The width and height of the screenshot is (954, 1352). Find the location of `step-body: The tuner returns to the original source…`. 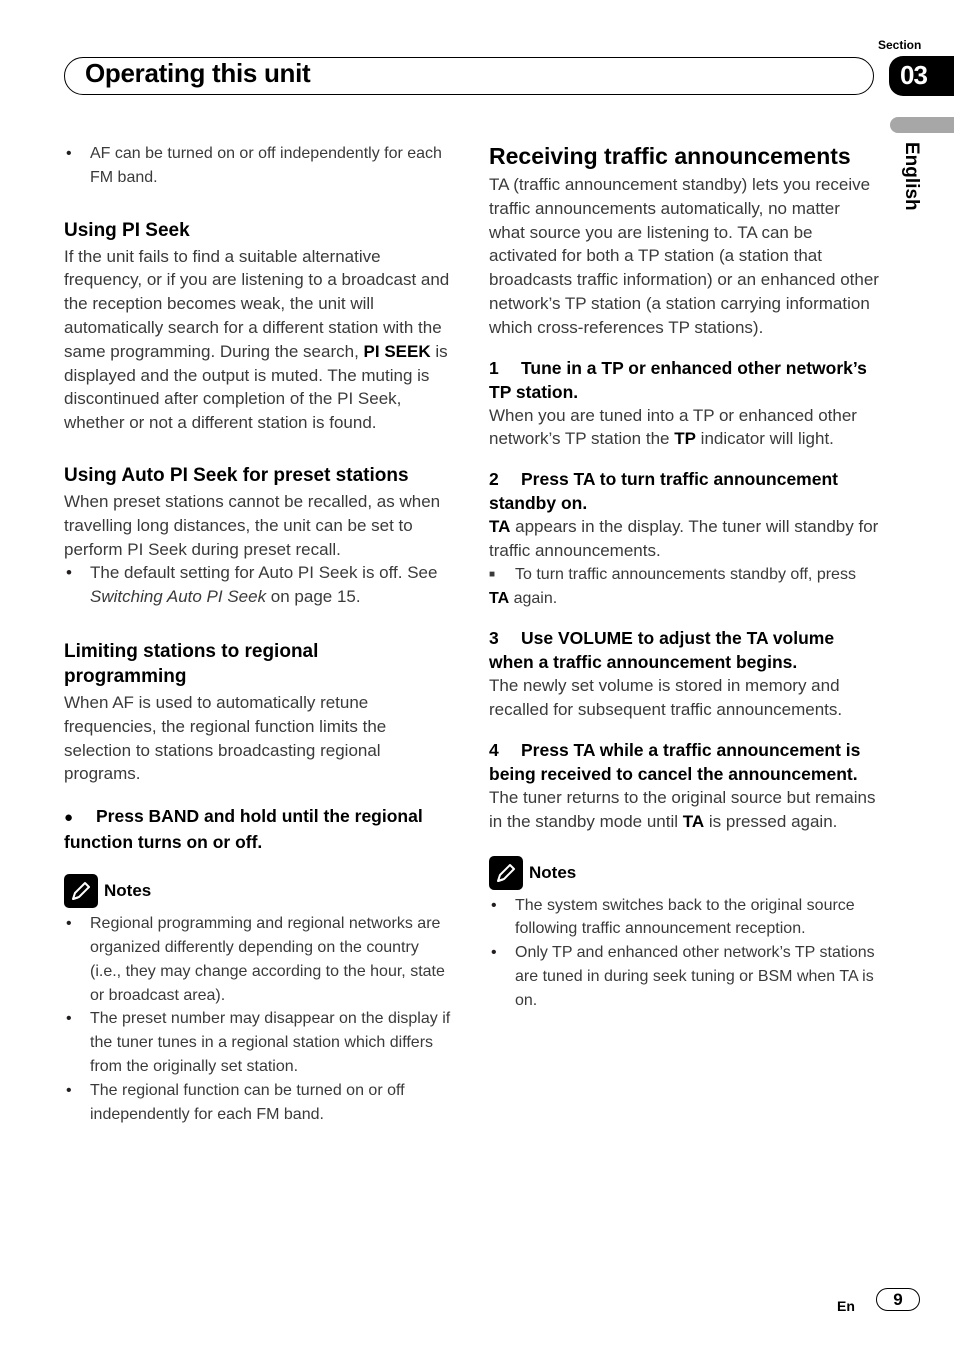

step-body: The tuner returns to the original source… is located at coordinates (684, 810).